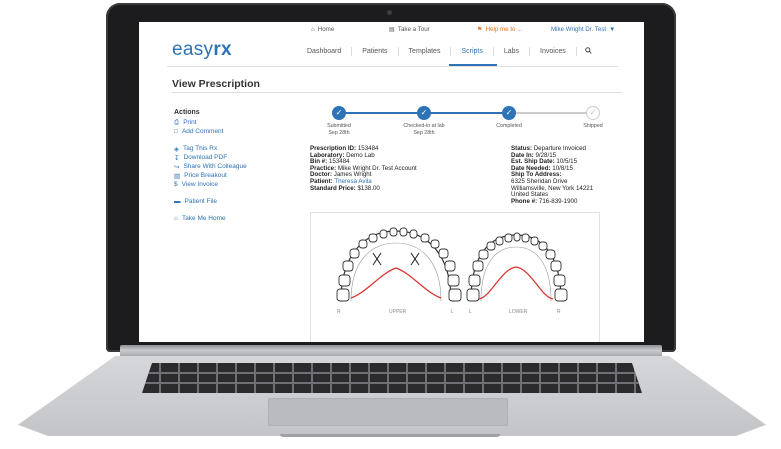 The height and width of the screenshot is (449, 781). I want to click on step-shipped-pending-icon: ✓, so click(593, 113).